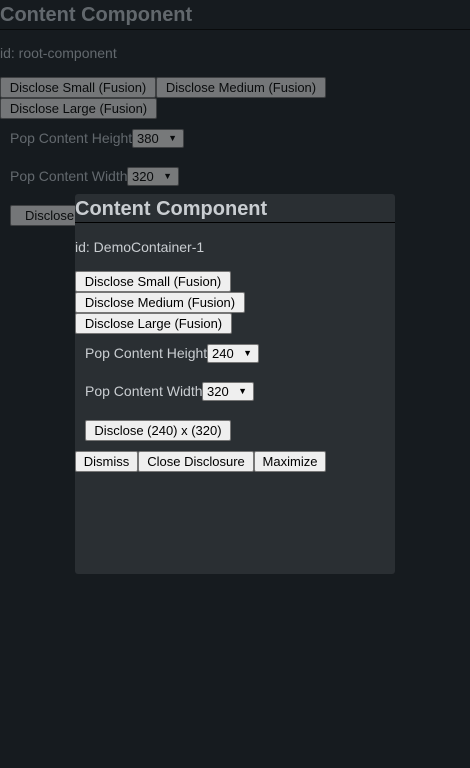  What do you see at coordinates (196, 461) in the screenshot?
I see `popup-close-disclosure-button: Close Disclosure` at bounding box center [196, 461].